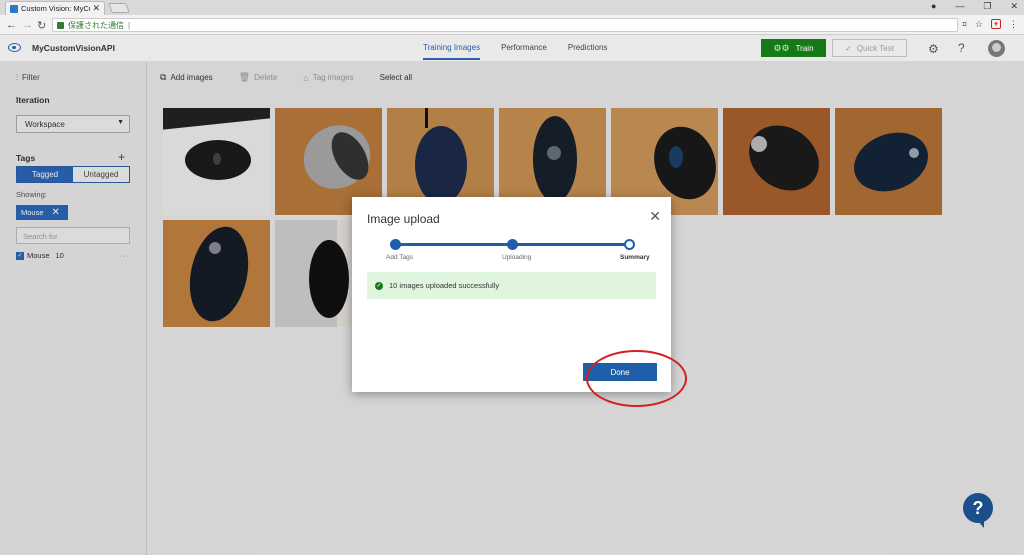  I want to click on browser-tabstrip: Custom Vision: MyCusto ✕ ● — ❐ ✕, so click(512, 7).